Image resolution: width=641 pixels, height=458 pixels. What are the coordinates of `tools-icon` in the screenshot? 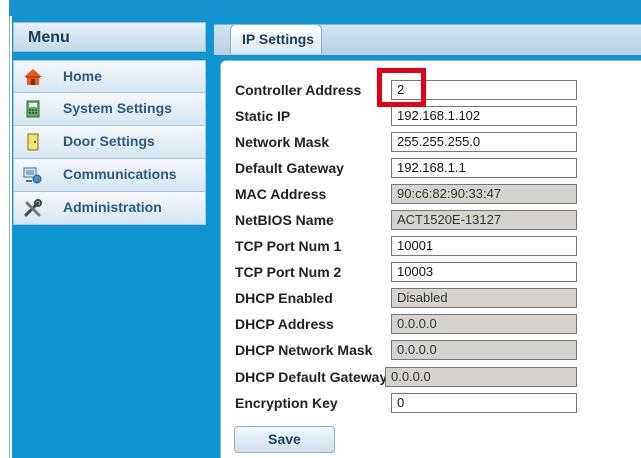 It's located at (33, 208).